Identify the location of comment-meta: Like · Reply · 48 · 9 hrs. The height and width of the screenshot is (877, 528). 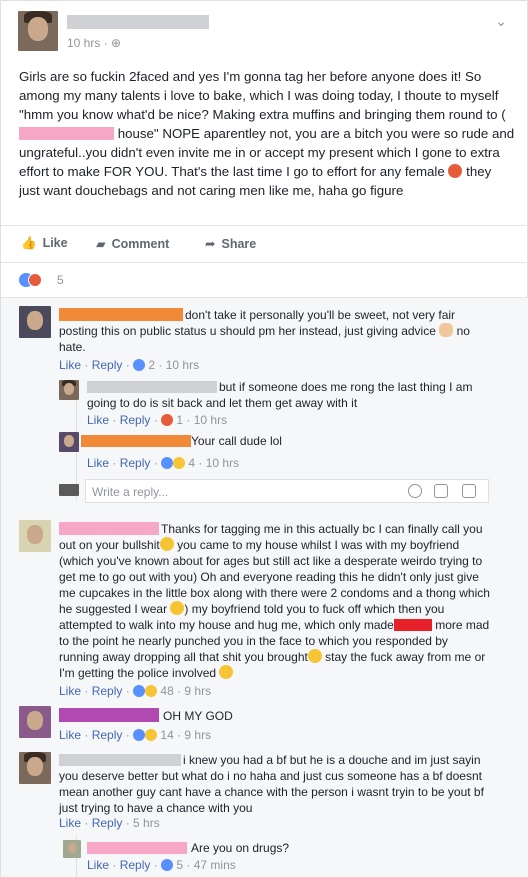
(135, 691).